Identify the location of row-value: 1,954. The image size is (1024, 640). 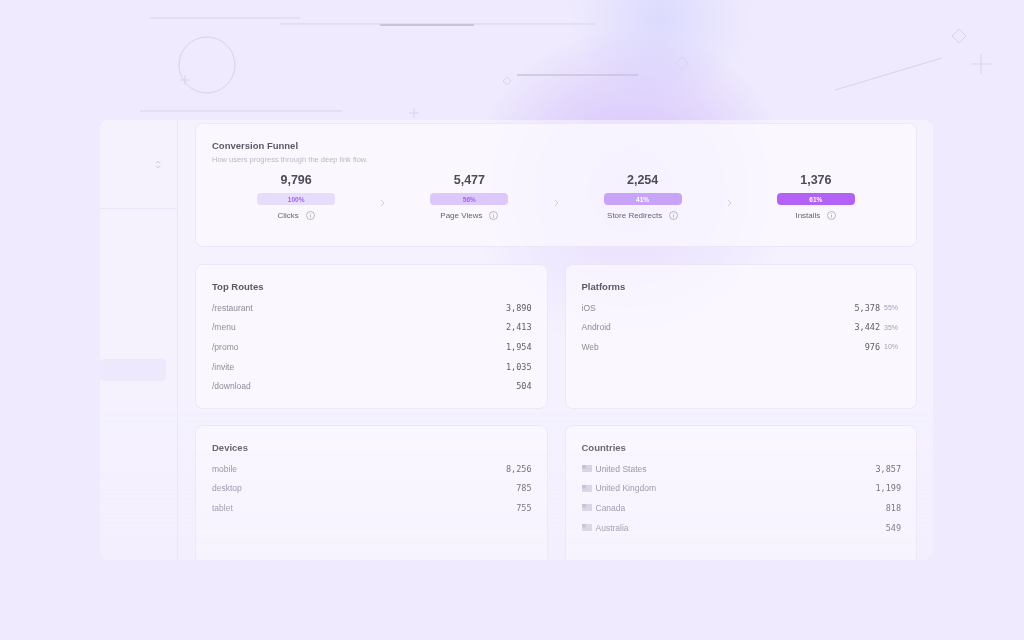
(518, 347).